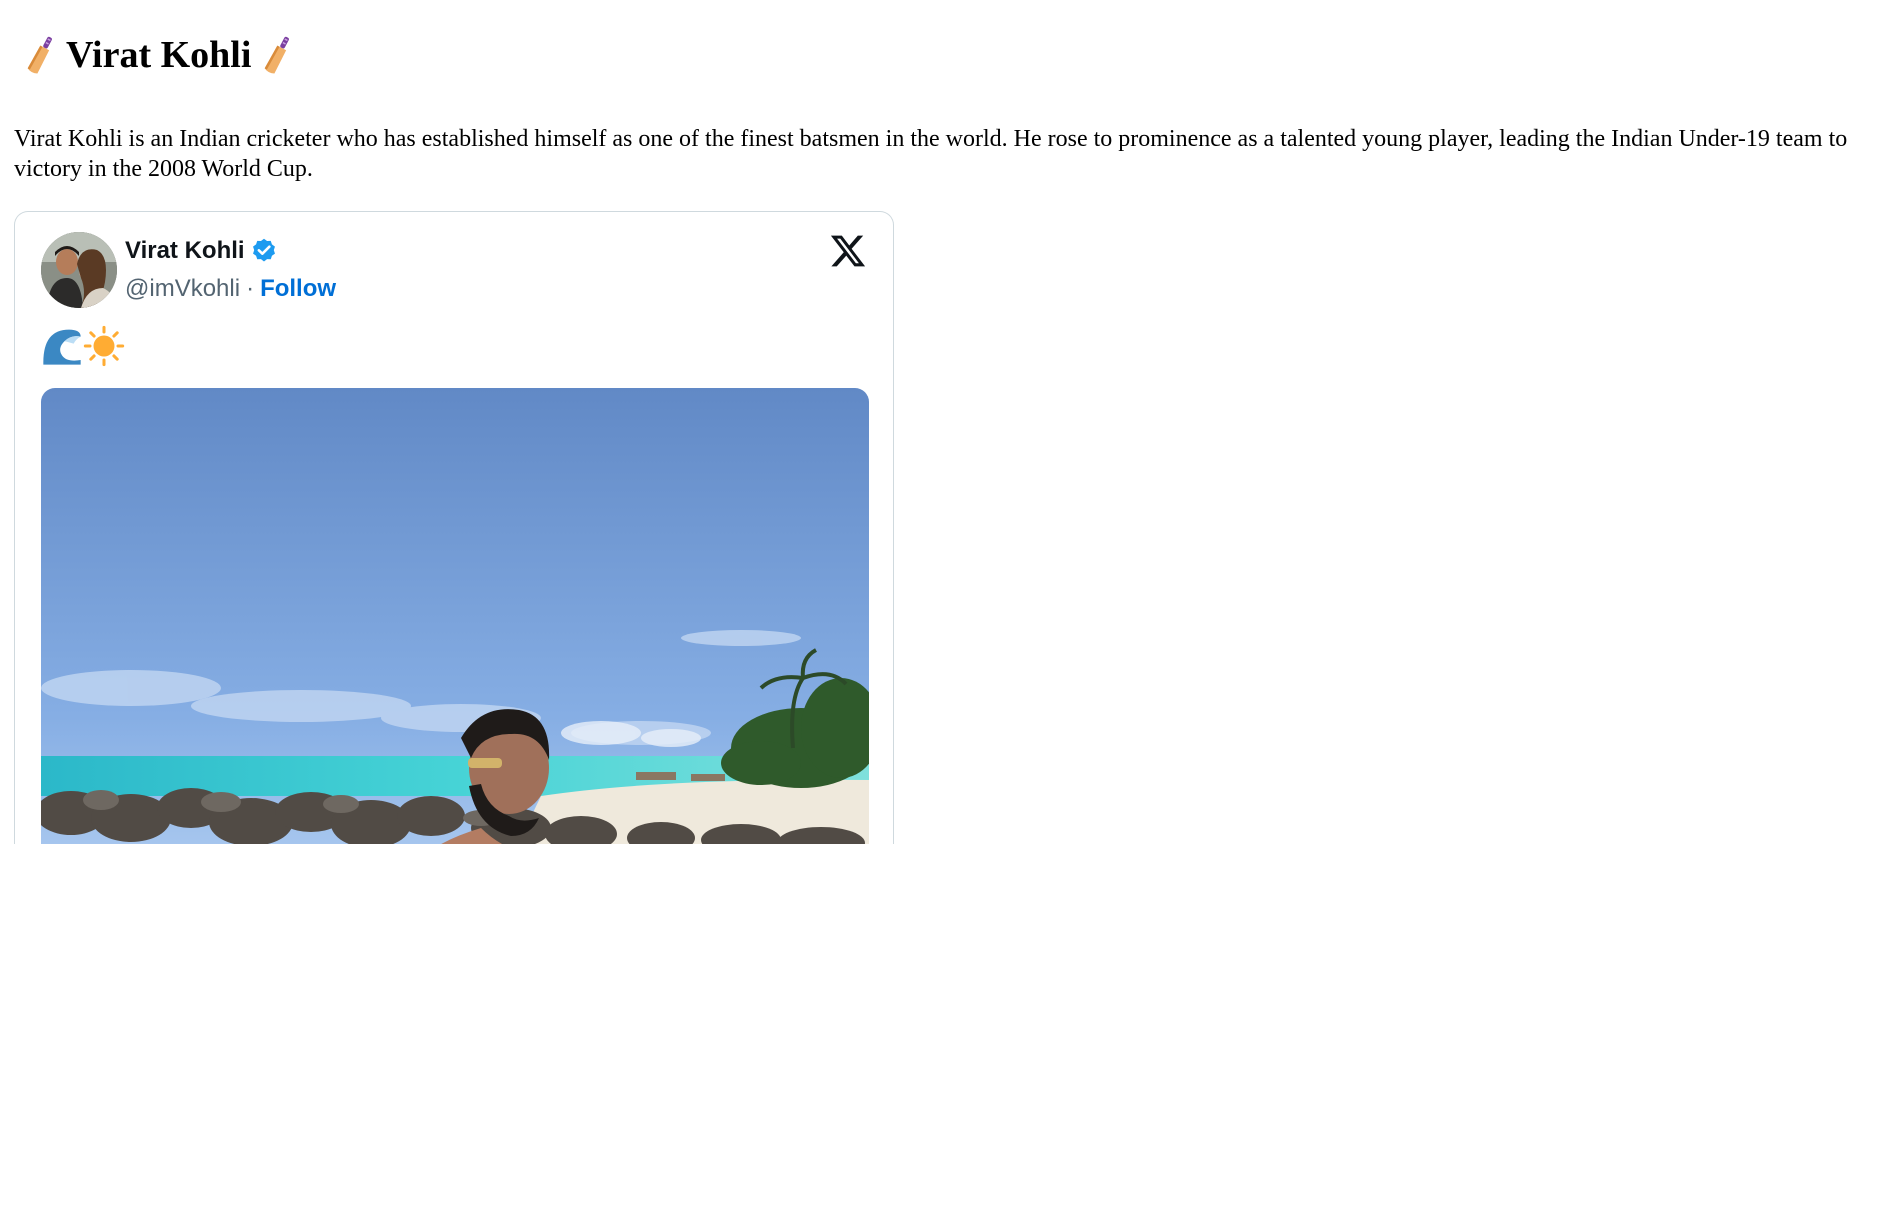  Describe the element at coordinates (946, 39) in the screenshot. I see `page-heading: Virat Kohli` at that location.